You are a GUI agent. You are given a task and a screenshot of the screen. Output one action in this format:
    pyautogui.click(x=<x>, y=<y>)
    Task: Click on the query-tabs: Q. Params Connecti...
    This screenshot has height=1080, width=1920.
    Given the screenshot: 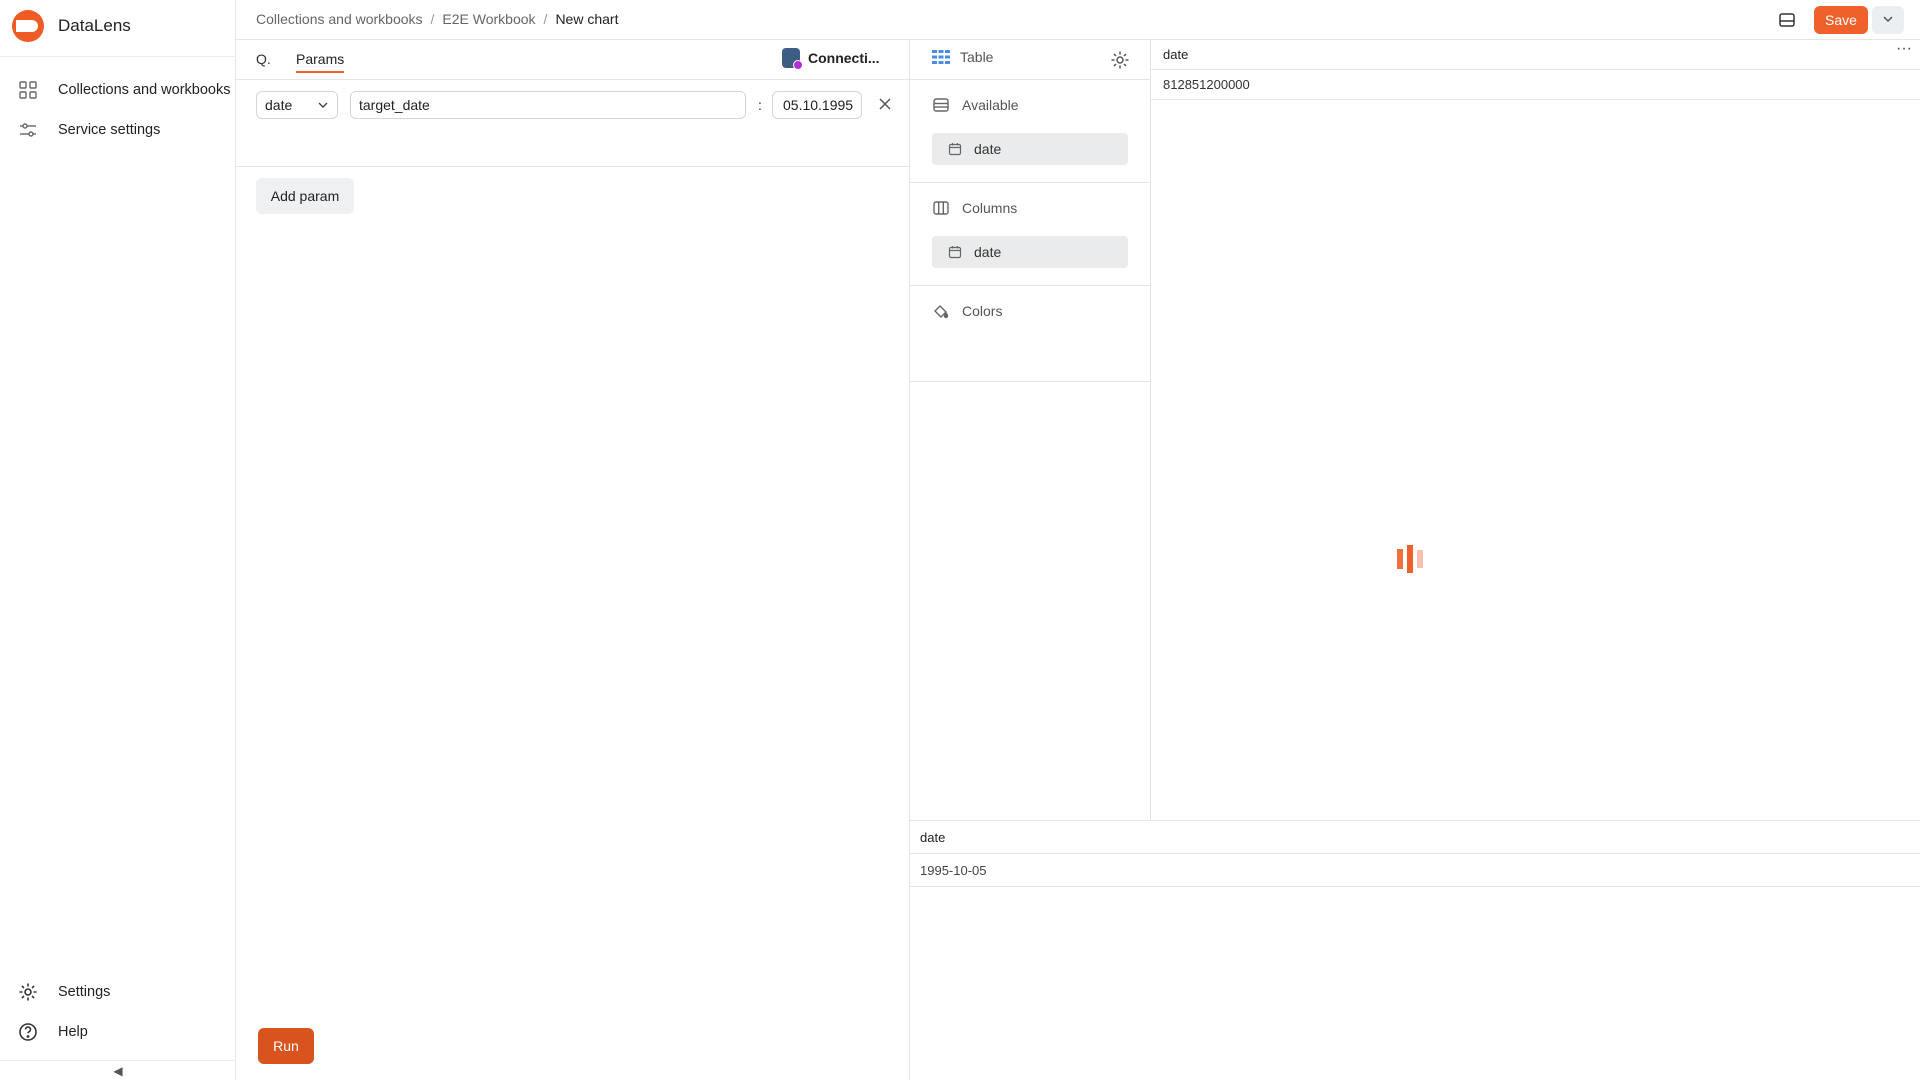 What is the action you would take?
    pyautogui.click(x=573, y=60)
    